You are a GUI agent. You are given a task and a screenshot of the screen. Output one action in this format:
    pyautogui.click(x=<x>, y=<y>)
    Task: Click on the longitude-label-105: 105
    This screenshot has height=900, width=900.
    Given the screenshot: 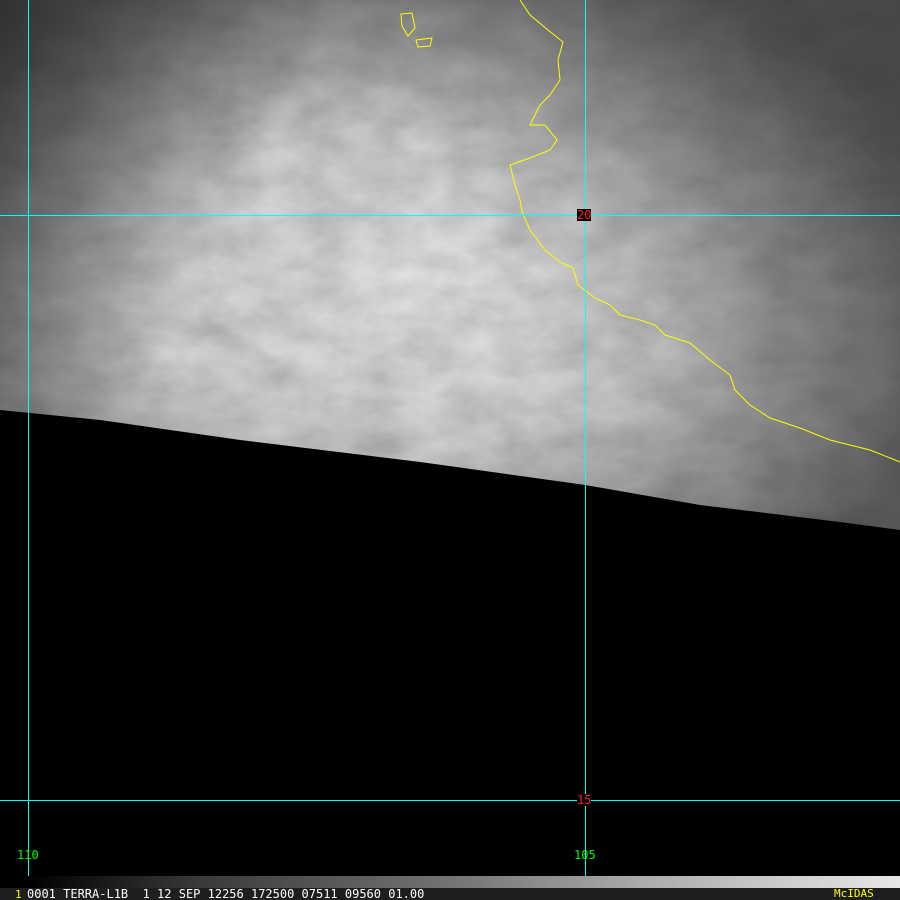 What is the action you would take?
    pyautogui.click(x=585, y=855)
    